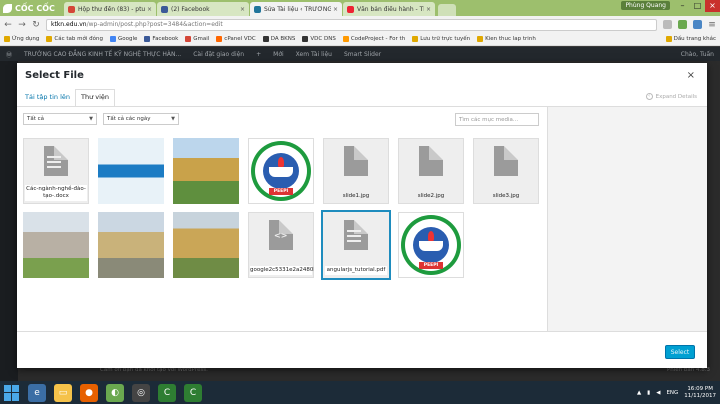 This screenshot has width=720, height=404. What do you see at coordinates (680, 352) in the screenshot?
I see `select-button: Select` at bounding box center [680, 352].